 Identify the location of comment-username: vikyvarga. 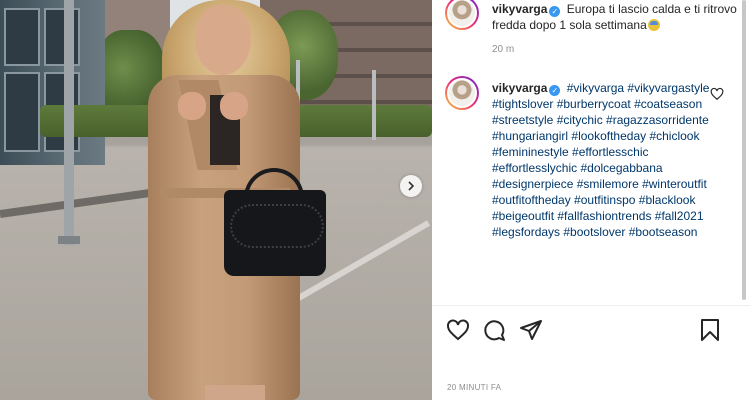
(519, 88).